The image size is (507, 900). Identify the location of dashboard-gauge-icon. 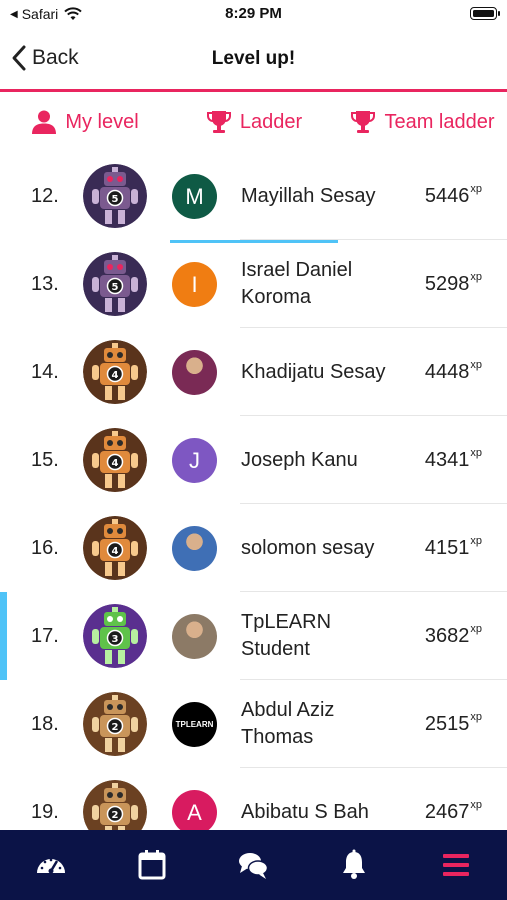
(50, 866).